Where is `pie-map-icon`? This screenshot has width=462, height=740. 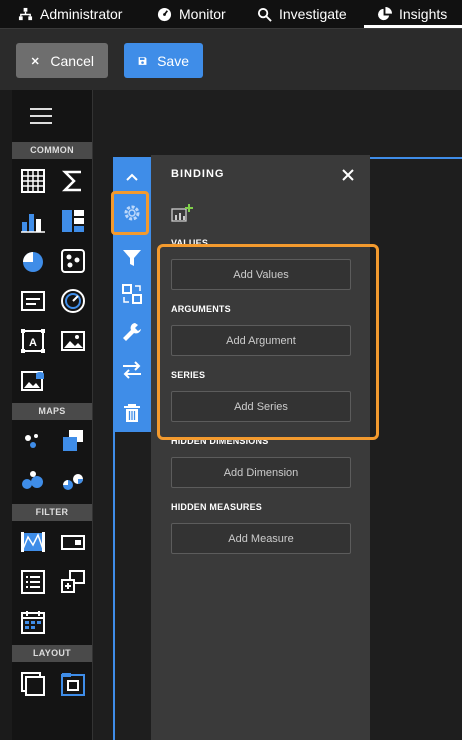
pie-map-icon is located at coordinates (73, 481).